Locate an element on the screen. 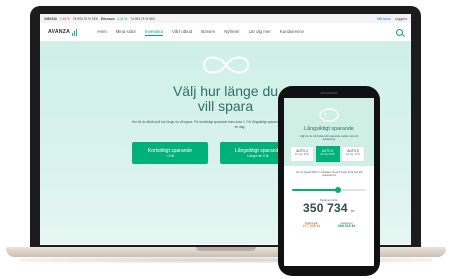 This screenshot has width=452, height=279. phone-speaker is located at coordinates (329, 93).